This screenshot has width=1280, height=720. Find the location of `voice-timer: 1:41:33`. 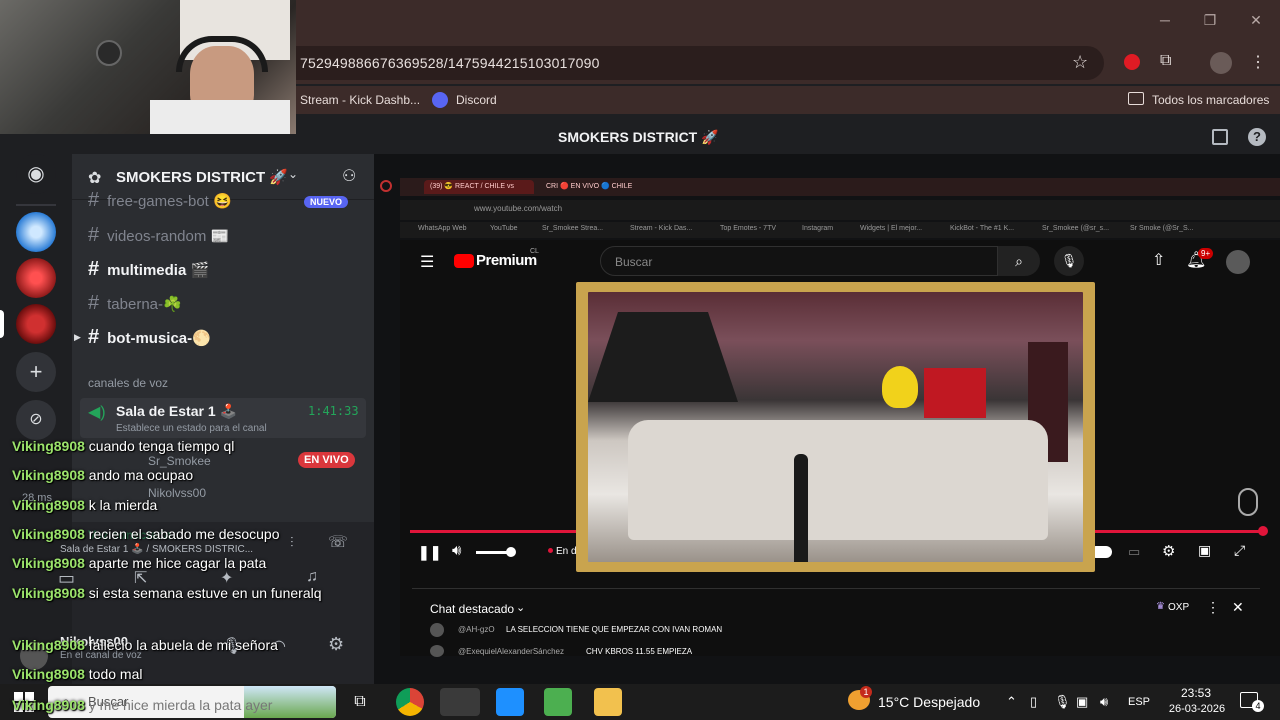

voice-timer: 1:41:33 is located at coordinates (333, 411).